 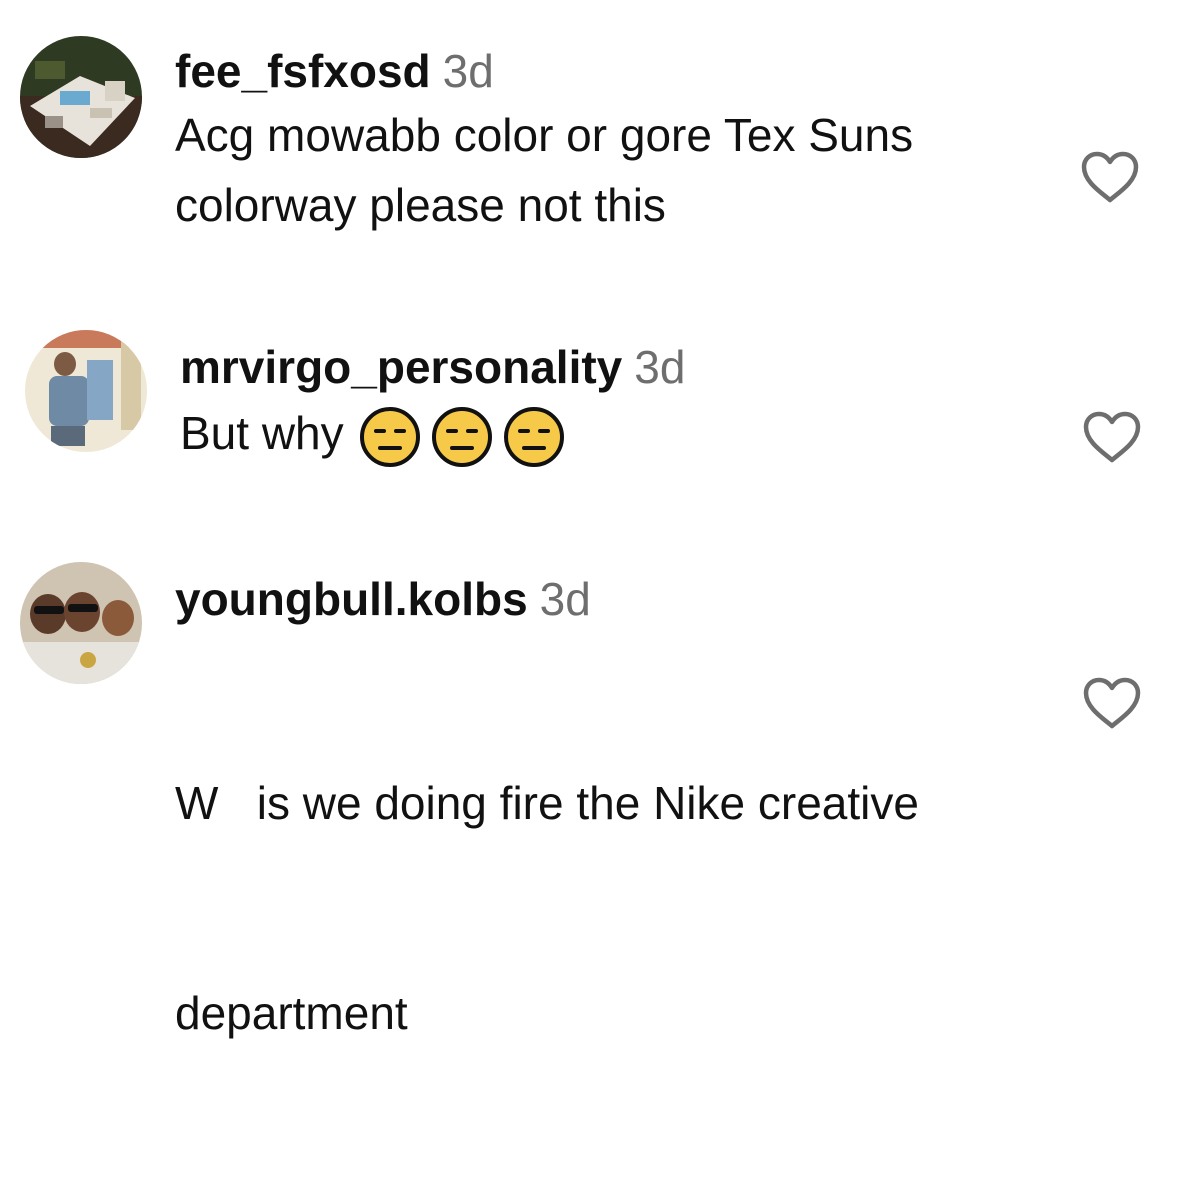 I want to click on avatar-photo-group-icon, so click(x=81, y=623).